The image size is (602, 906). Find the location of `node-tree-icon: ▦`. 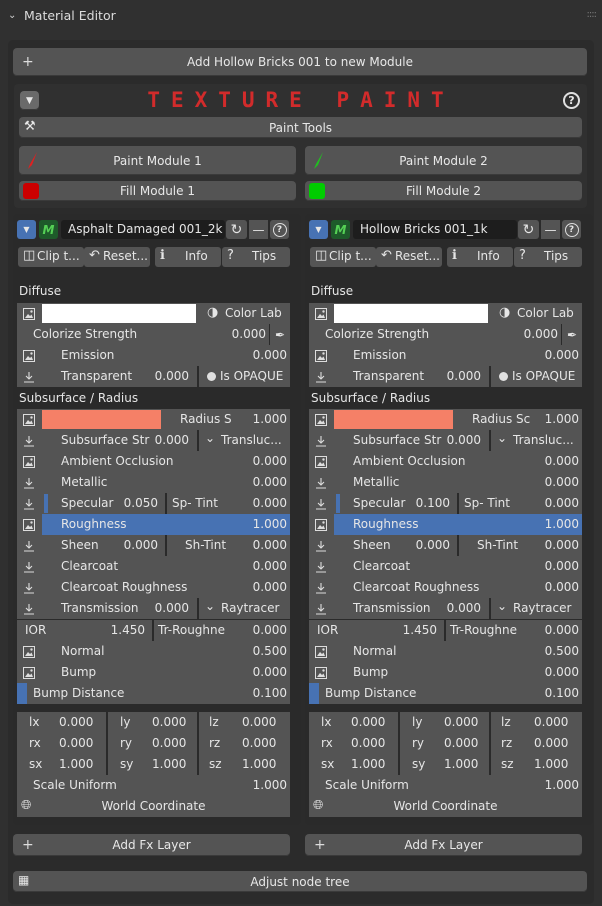

node-tree-icon: ▦ is located at coordinates (24, 880).